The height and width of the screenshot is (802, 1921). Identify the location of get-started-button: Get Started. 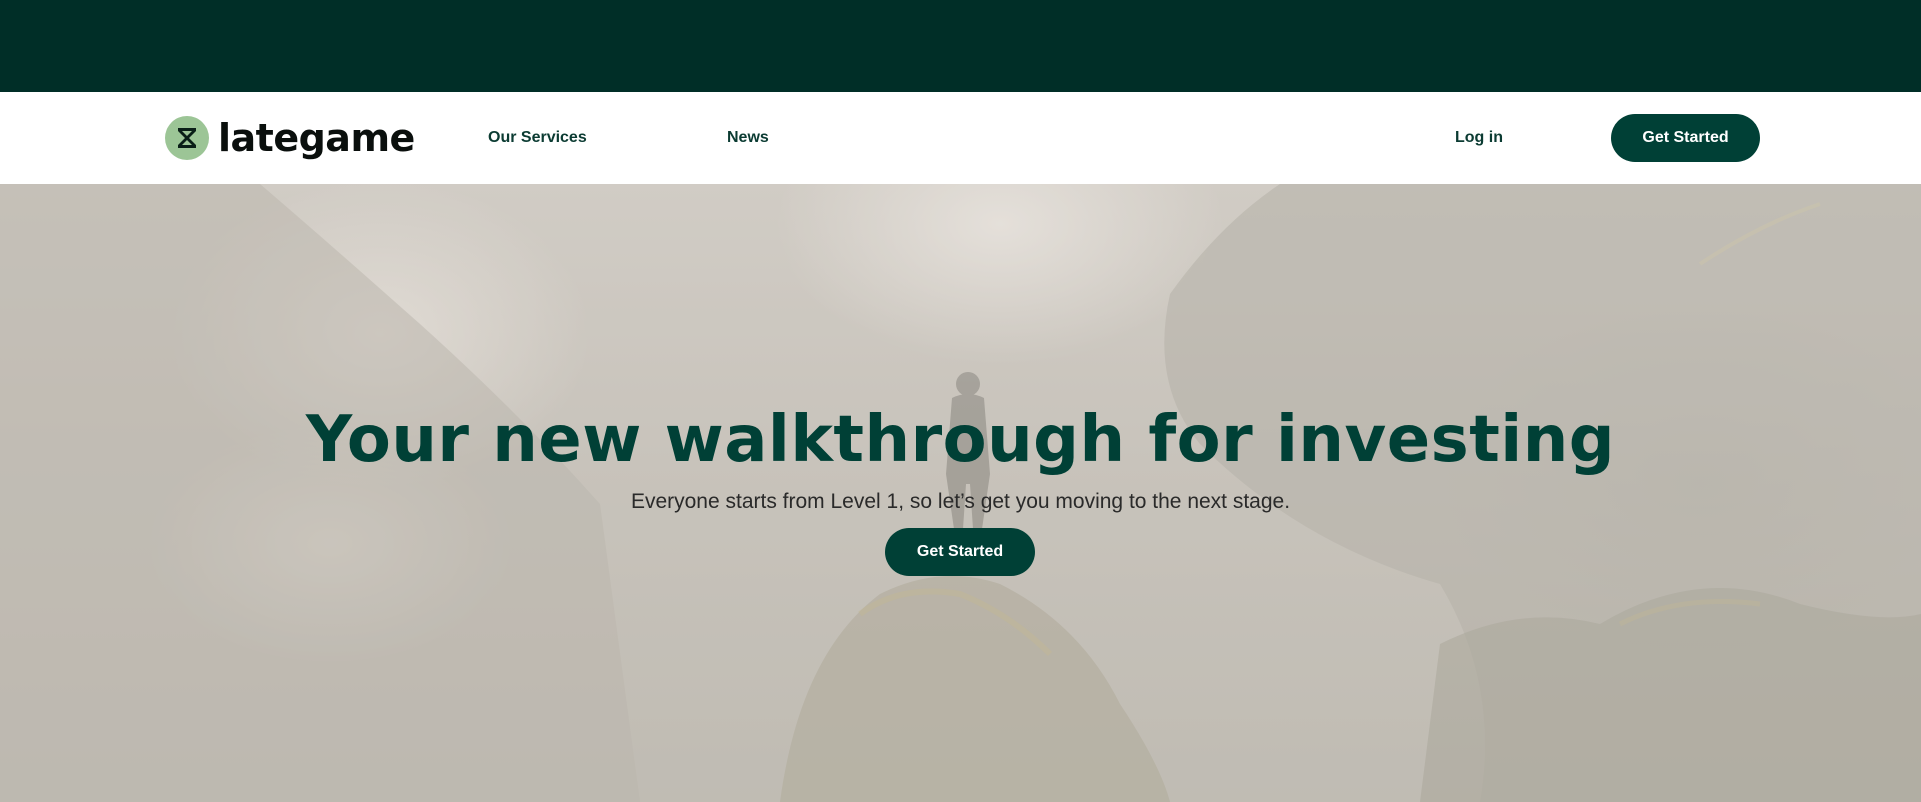
(1685, 138).